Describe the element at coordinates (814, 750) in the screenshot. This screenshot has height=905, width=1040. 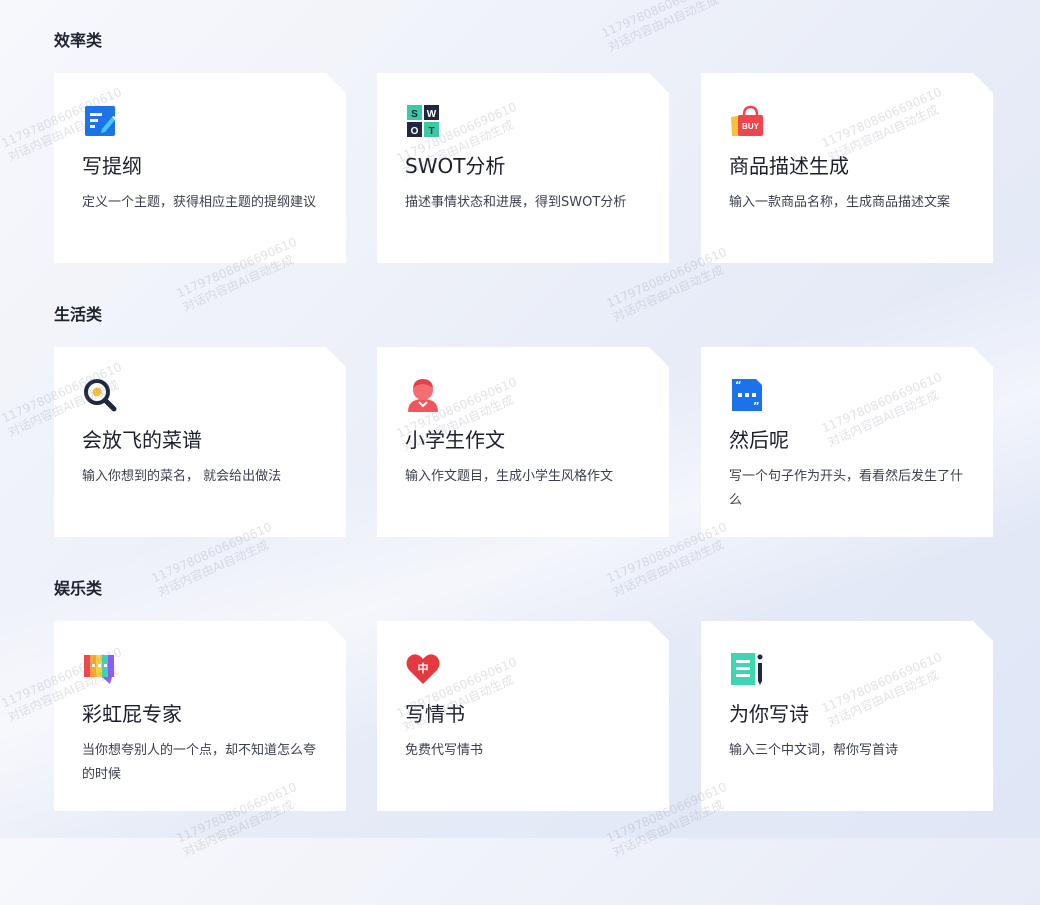
I see `card-description: 输入三个中文词，帮你写首诗` at that location.